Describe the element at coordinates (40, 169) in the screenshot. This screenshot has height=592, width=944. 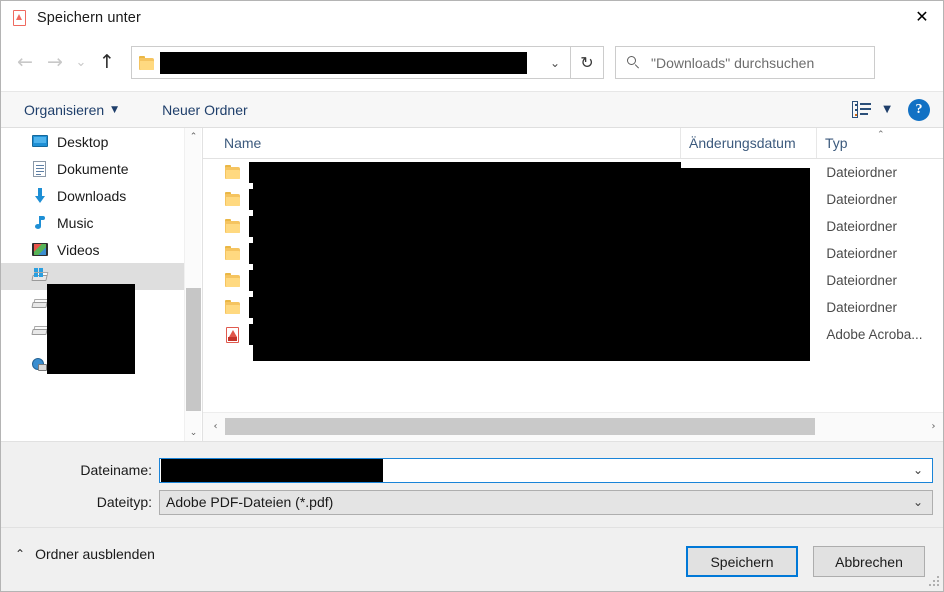
I see `documents-icon` at that location.